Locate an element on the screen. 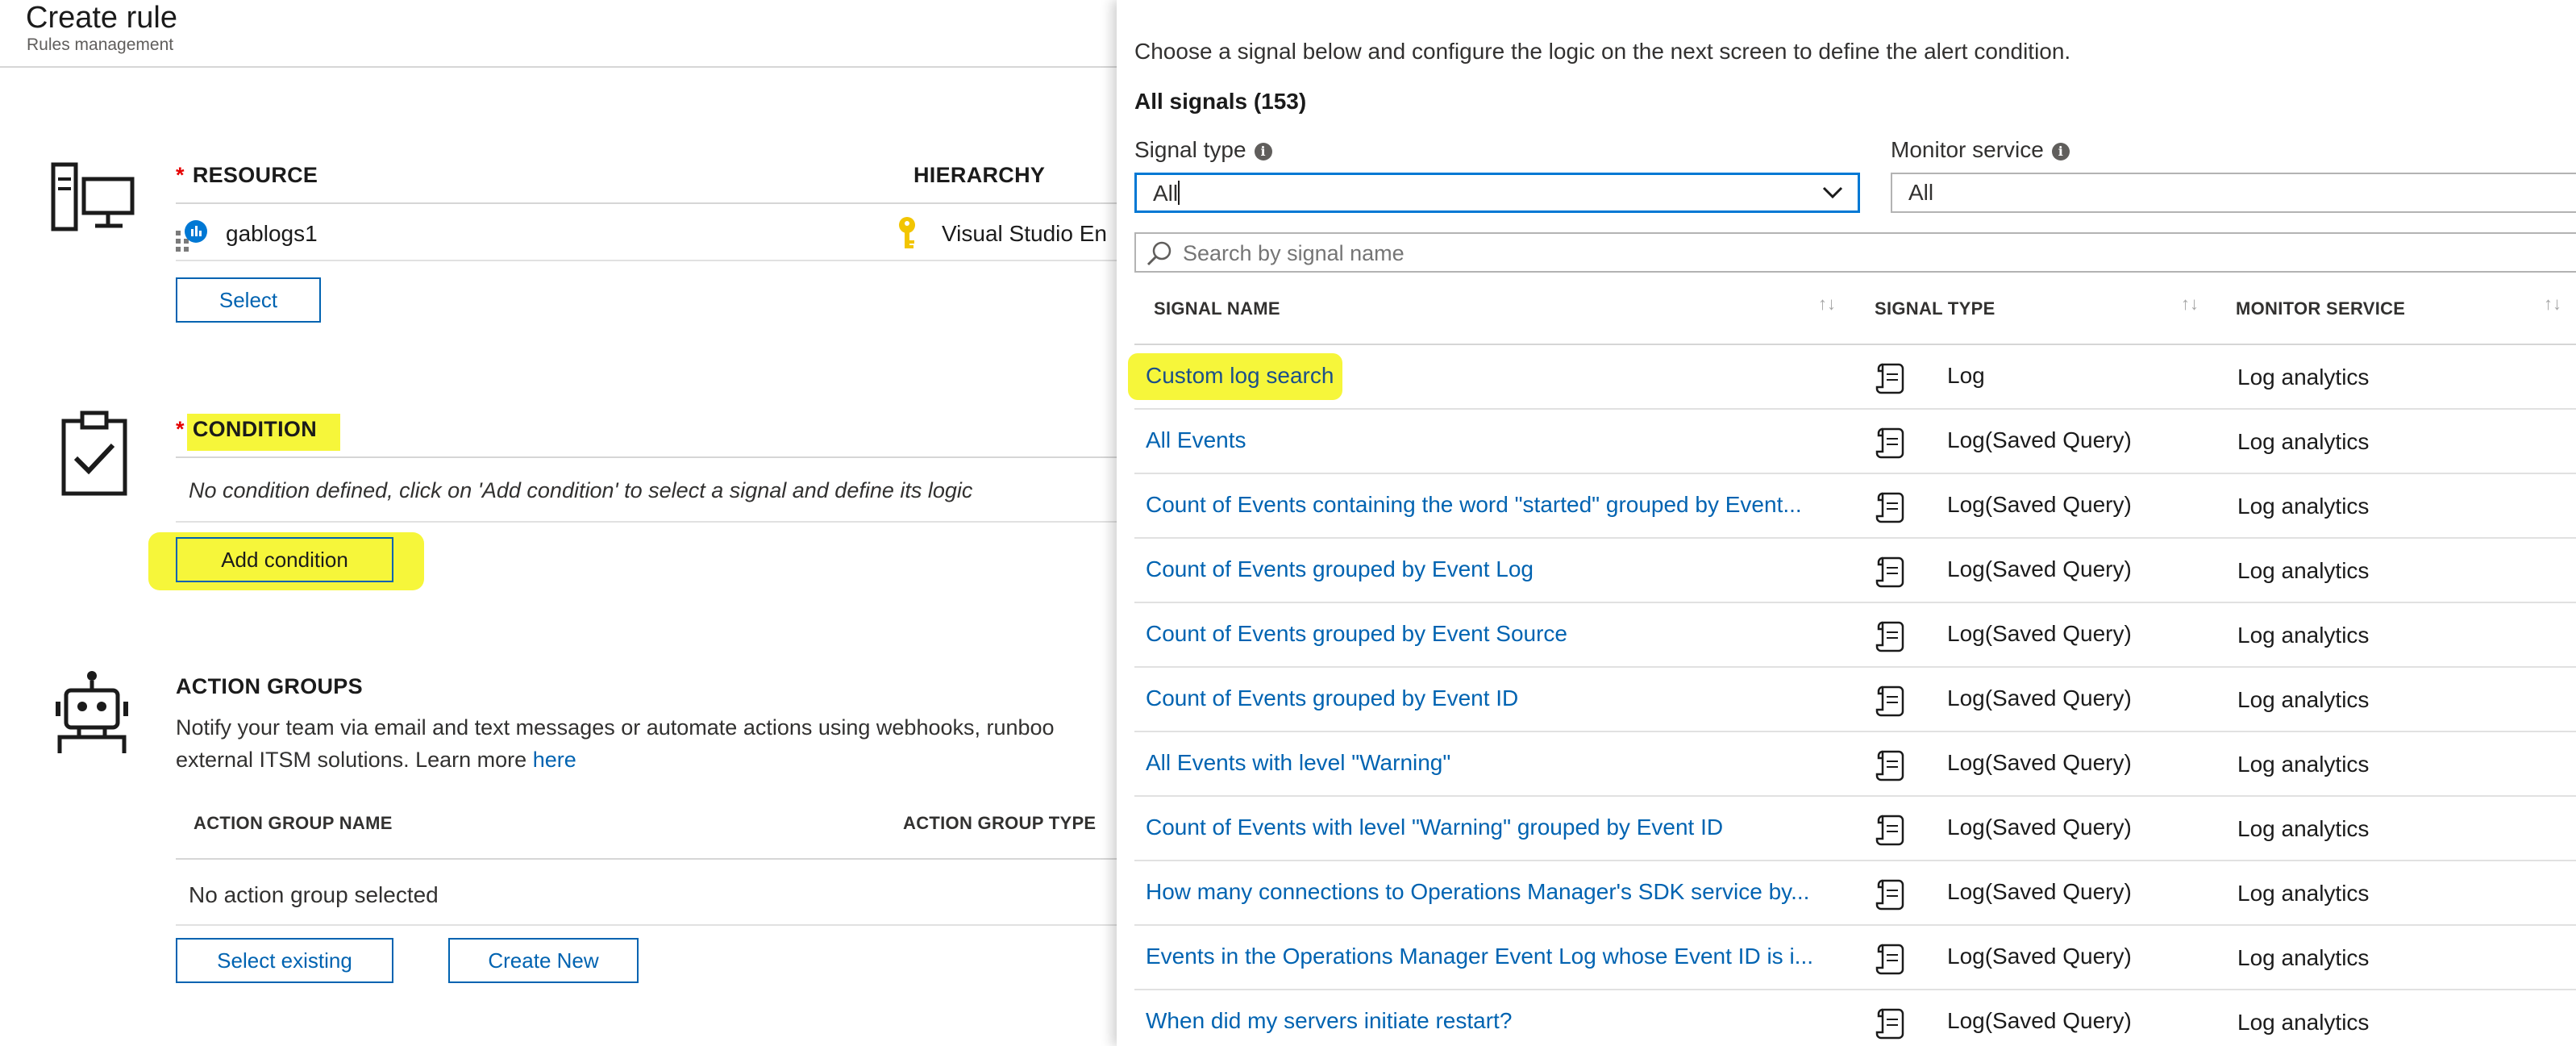  select-existing-button: Select existing is located at coordinates (285, 961).